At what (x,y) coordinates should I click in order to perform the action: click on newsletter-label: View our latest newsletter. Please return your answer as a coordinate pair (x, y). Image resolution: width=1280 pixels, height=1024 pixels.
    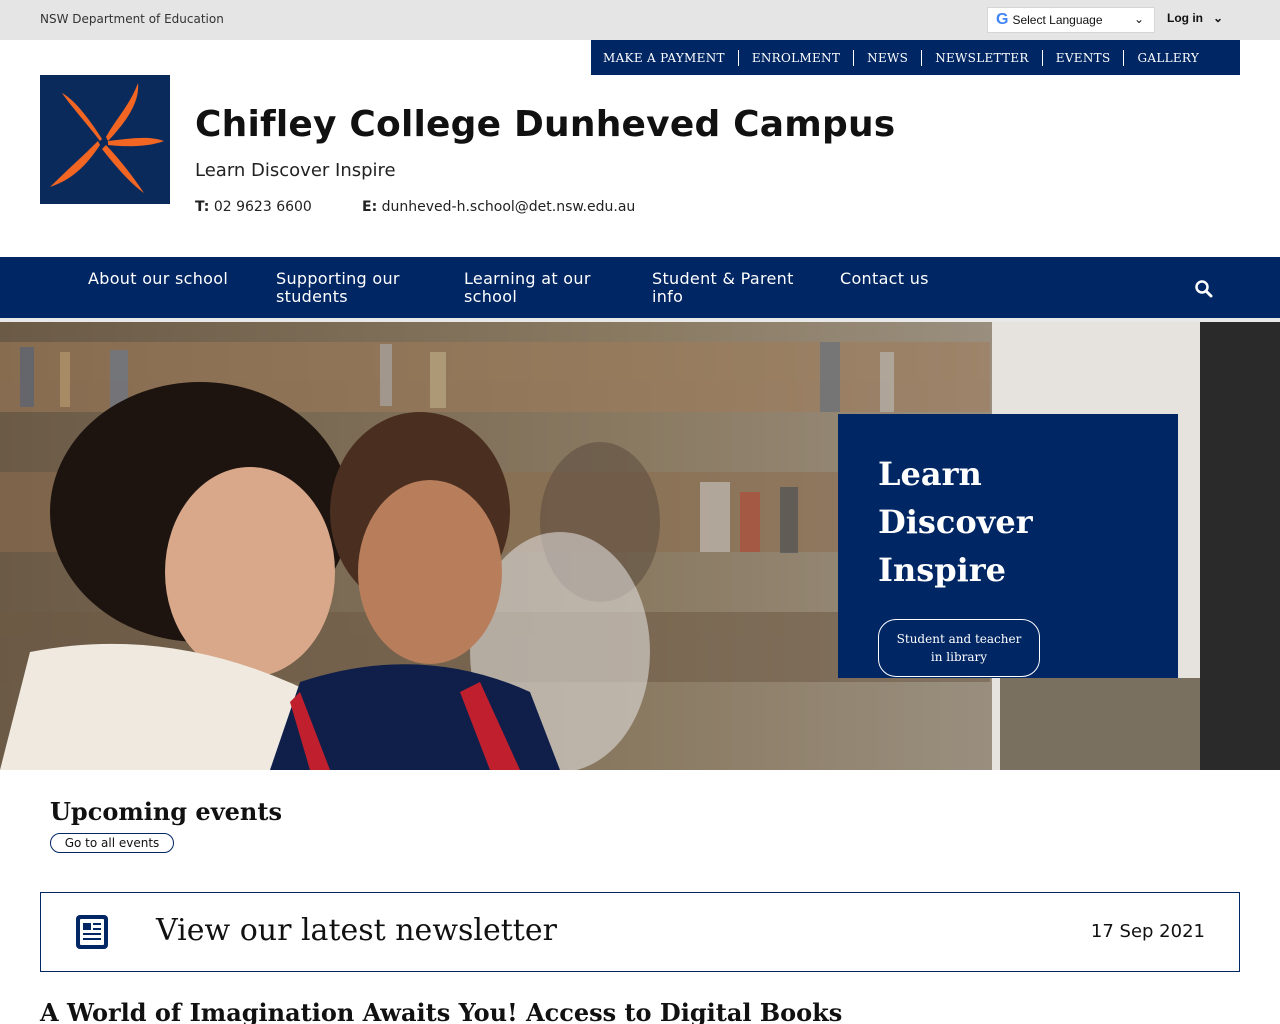
    Looking at the image, I should click on (356, 930).